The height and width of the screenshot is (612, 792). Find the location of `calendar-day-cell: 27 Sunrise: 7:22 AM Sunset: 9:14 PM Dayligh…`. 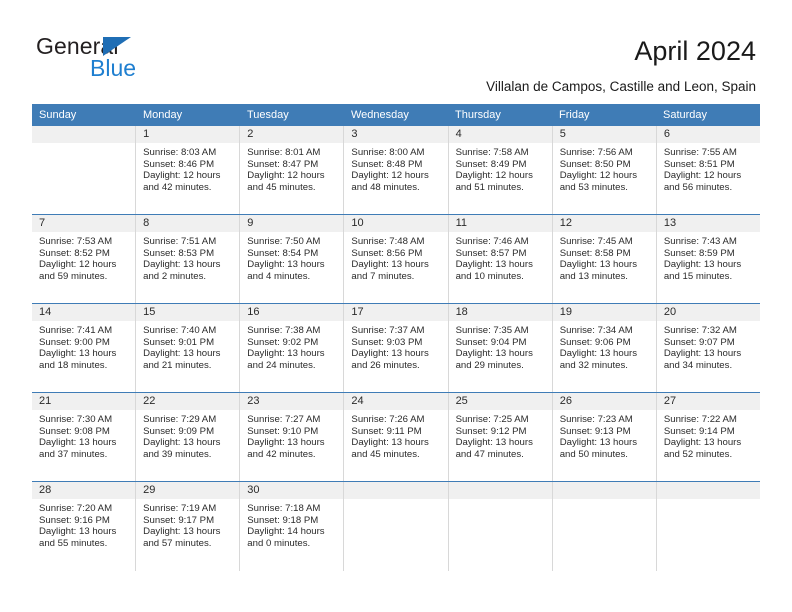

calendar-day-cell: 27 Sunrise: 7:22 AM Sunset: 9:14 PM Dayligh… is located at coordinates (708, 437).